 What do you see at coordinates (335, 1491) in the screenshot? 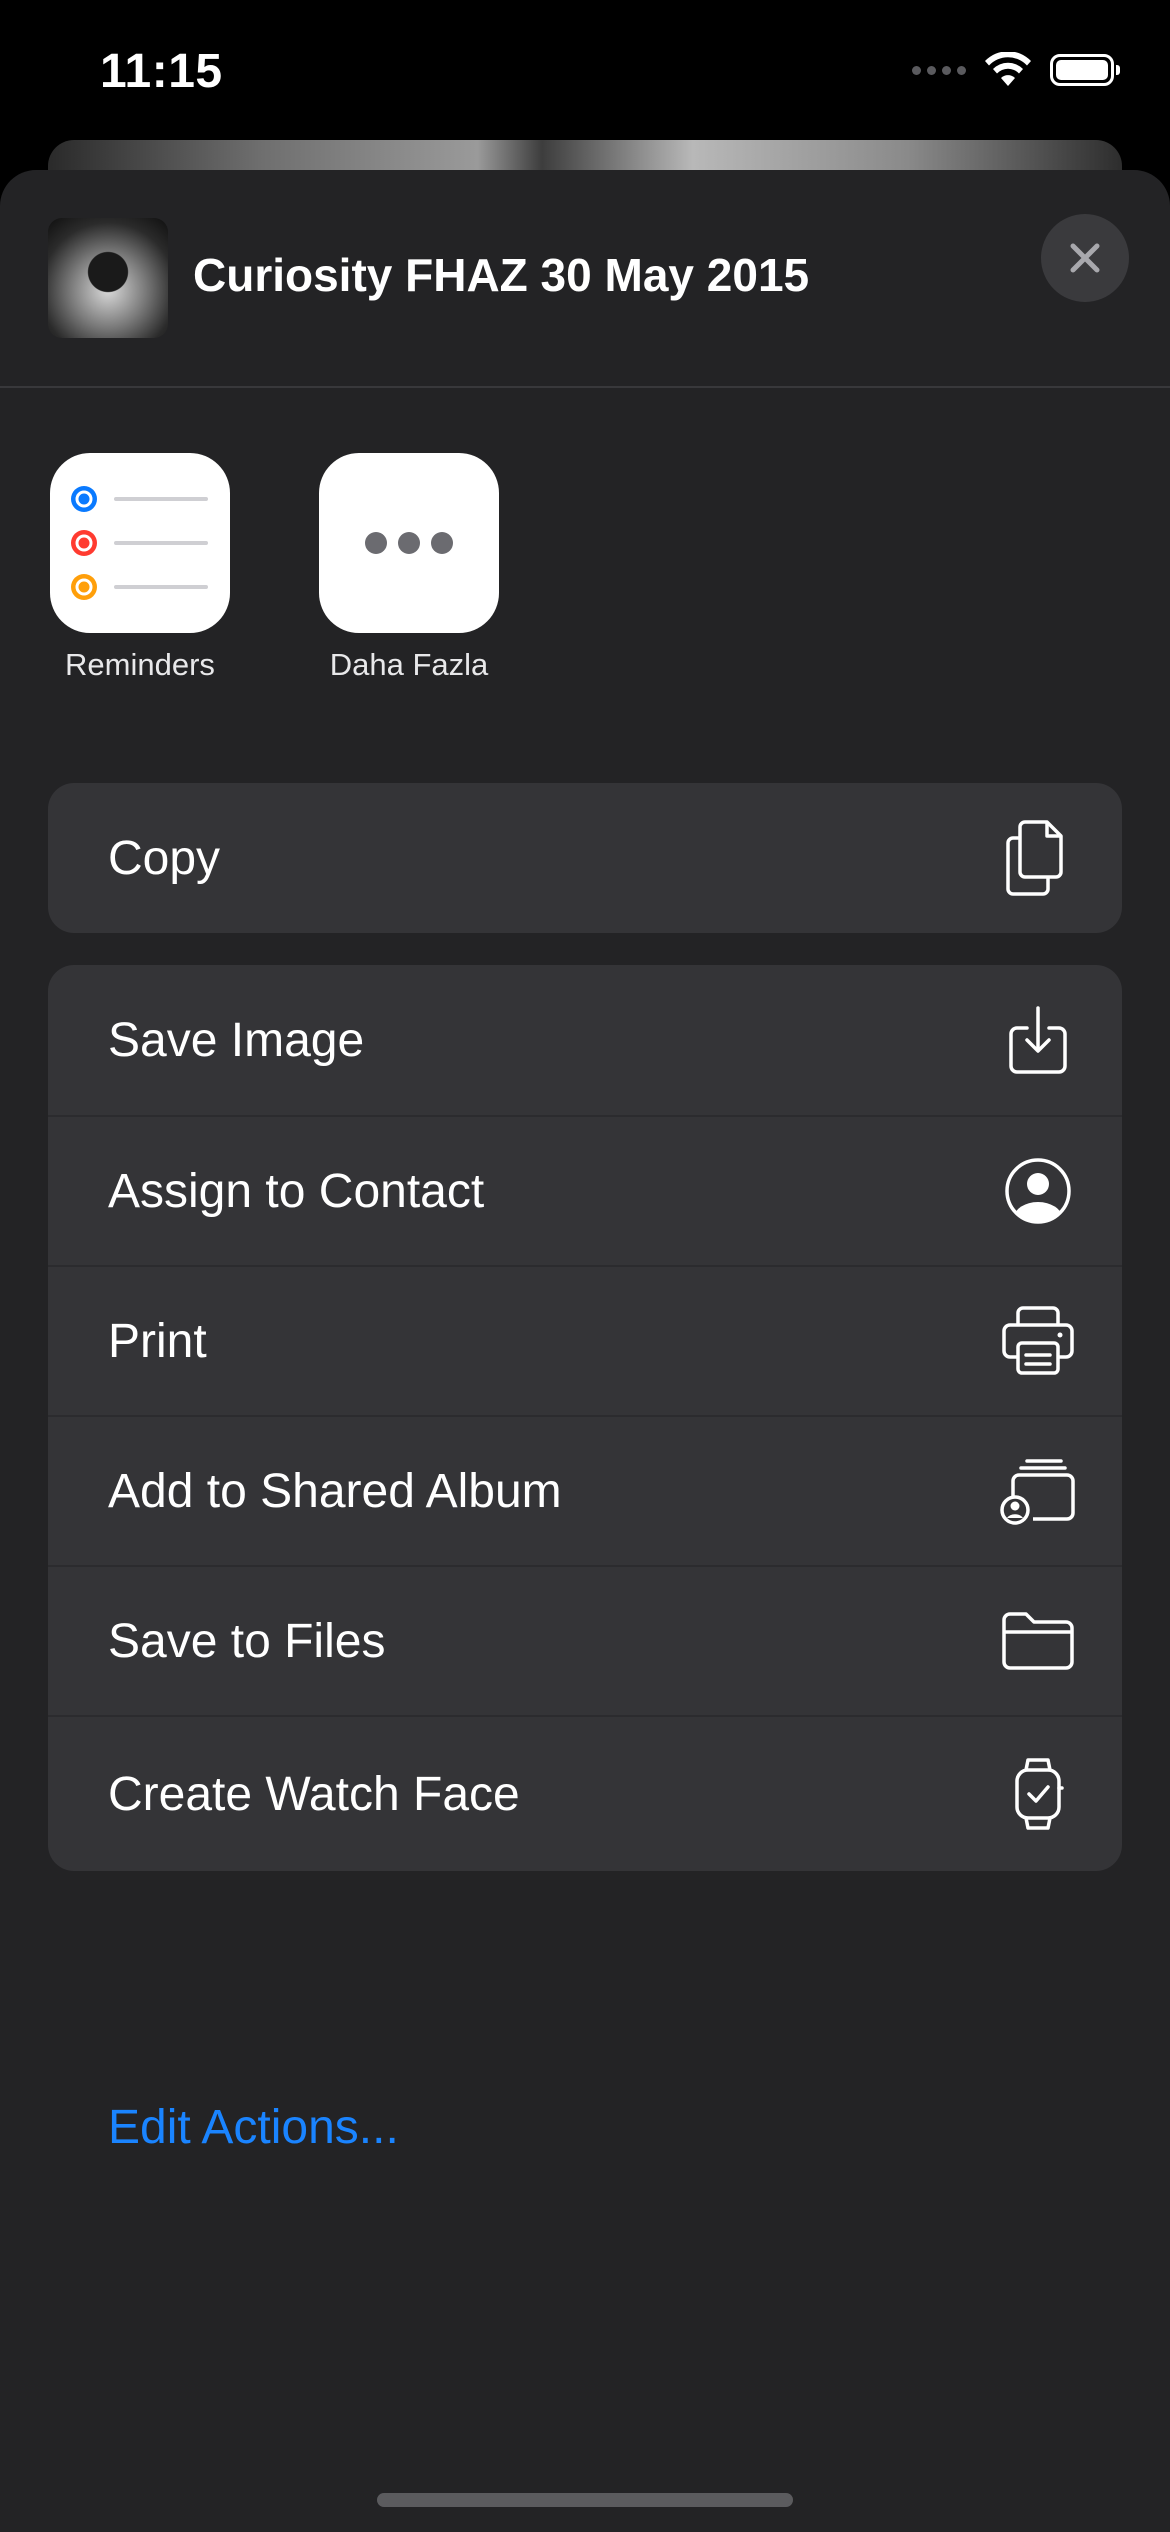
I see `action-label: Add to Shared Album` at bounding box center [335, 1491].